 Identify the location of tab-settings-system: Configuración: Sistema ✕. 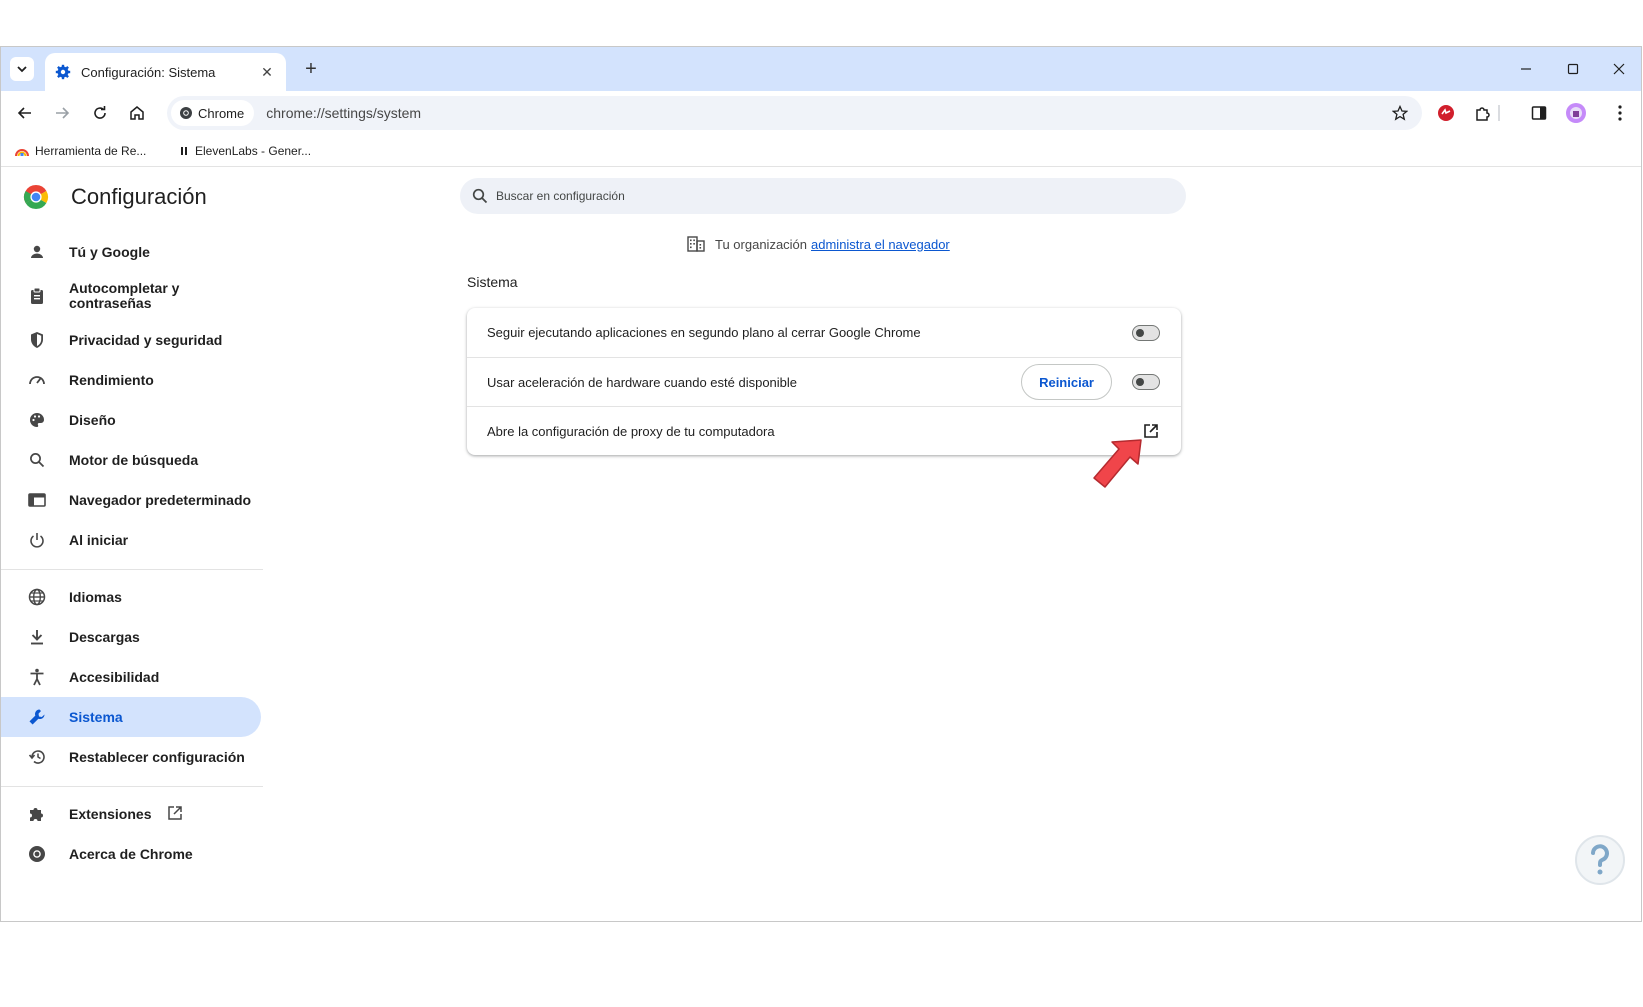
(165, 72).